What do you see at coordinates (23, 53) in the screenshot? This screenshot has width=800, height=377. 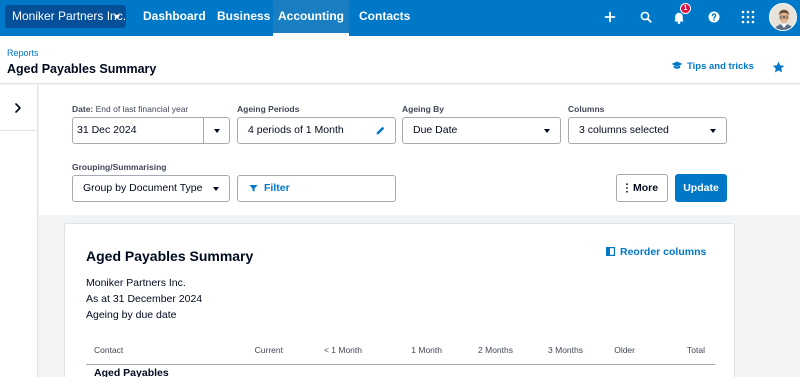 I see `breadcrumb-reports: Reports` at bounding box center [23, 53].